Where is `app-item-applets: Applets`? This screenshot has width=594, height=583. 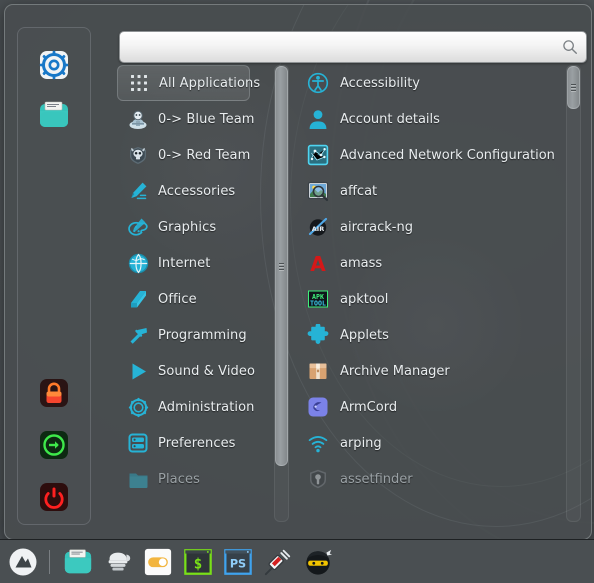 app-item-applets: Applets is located at coordinates (430, 335).